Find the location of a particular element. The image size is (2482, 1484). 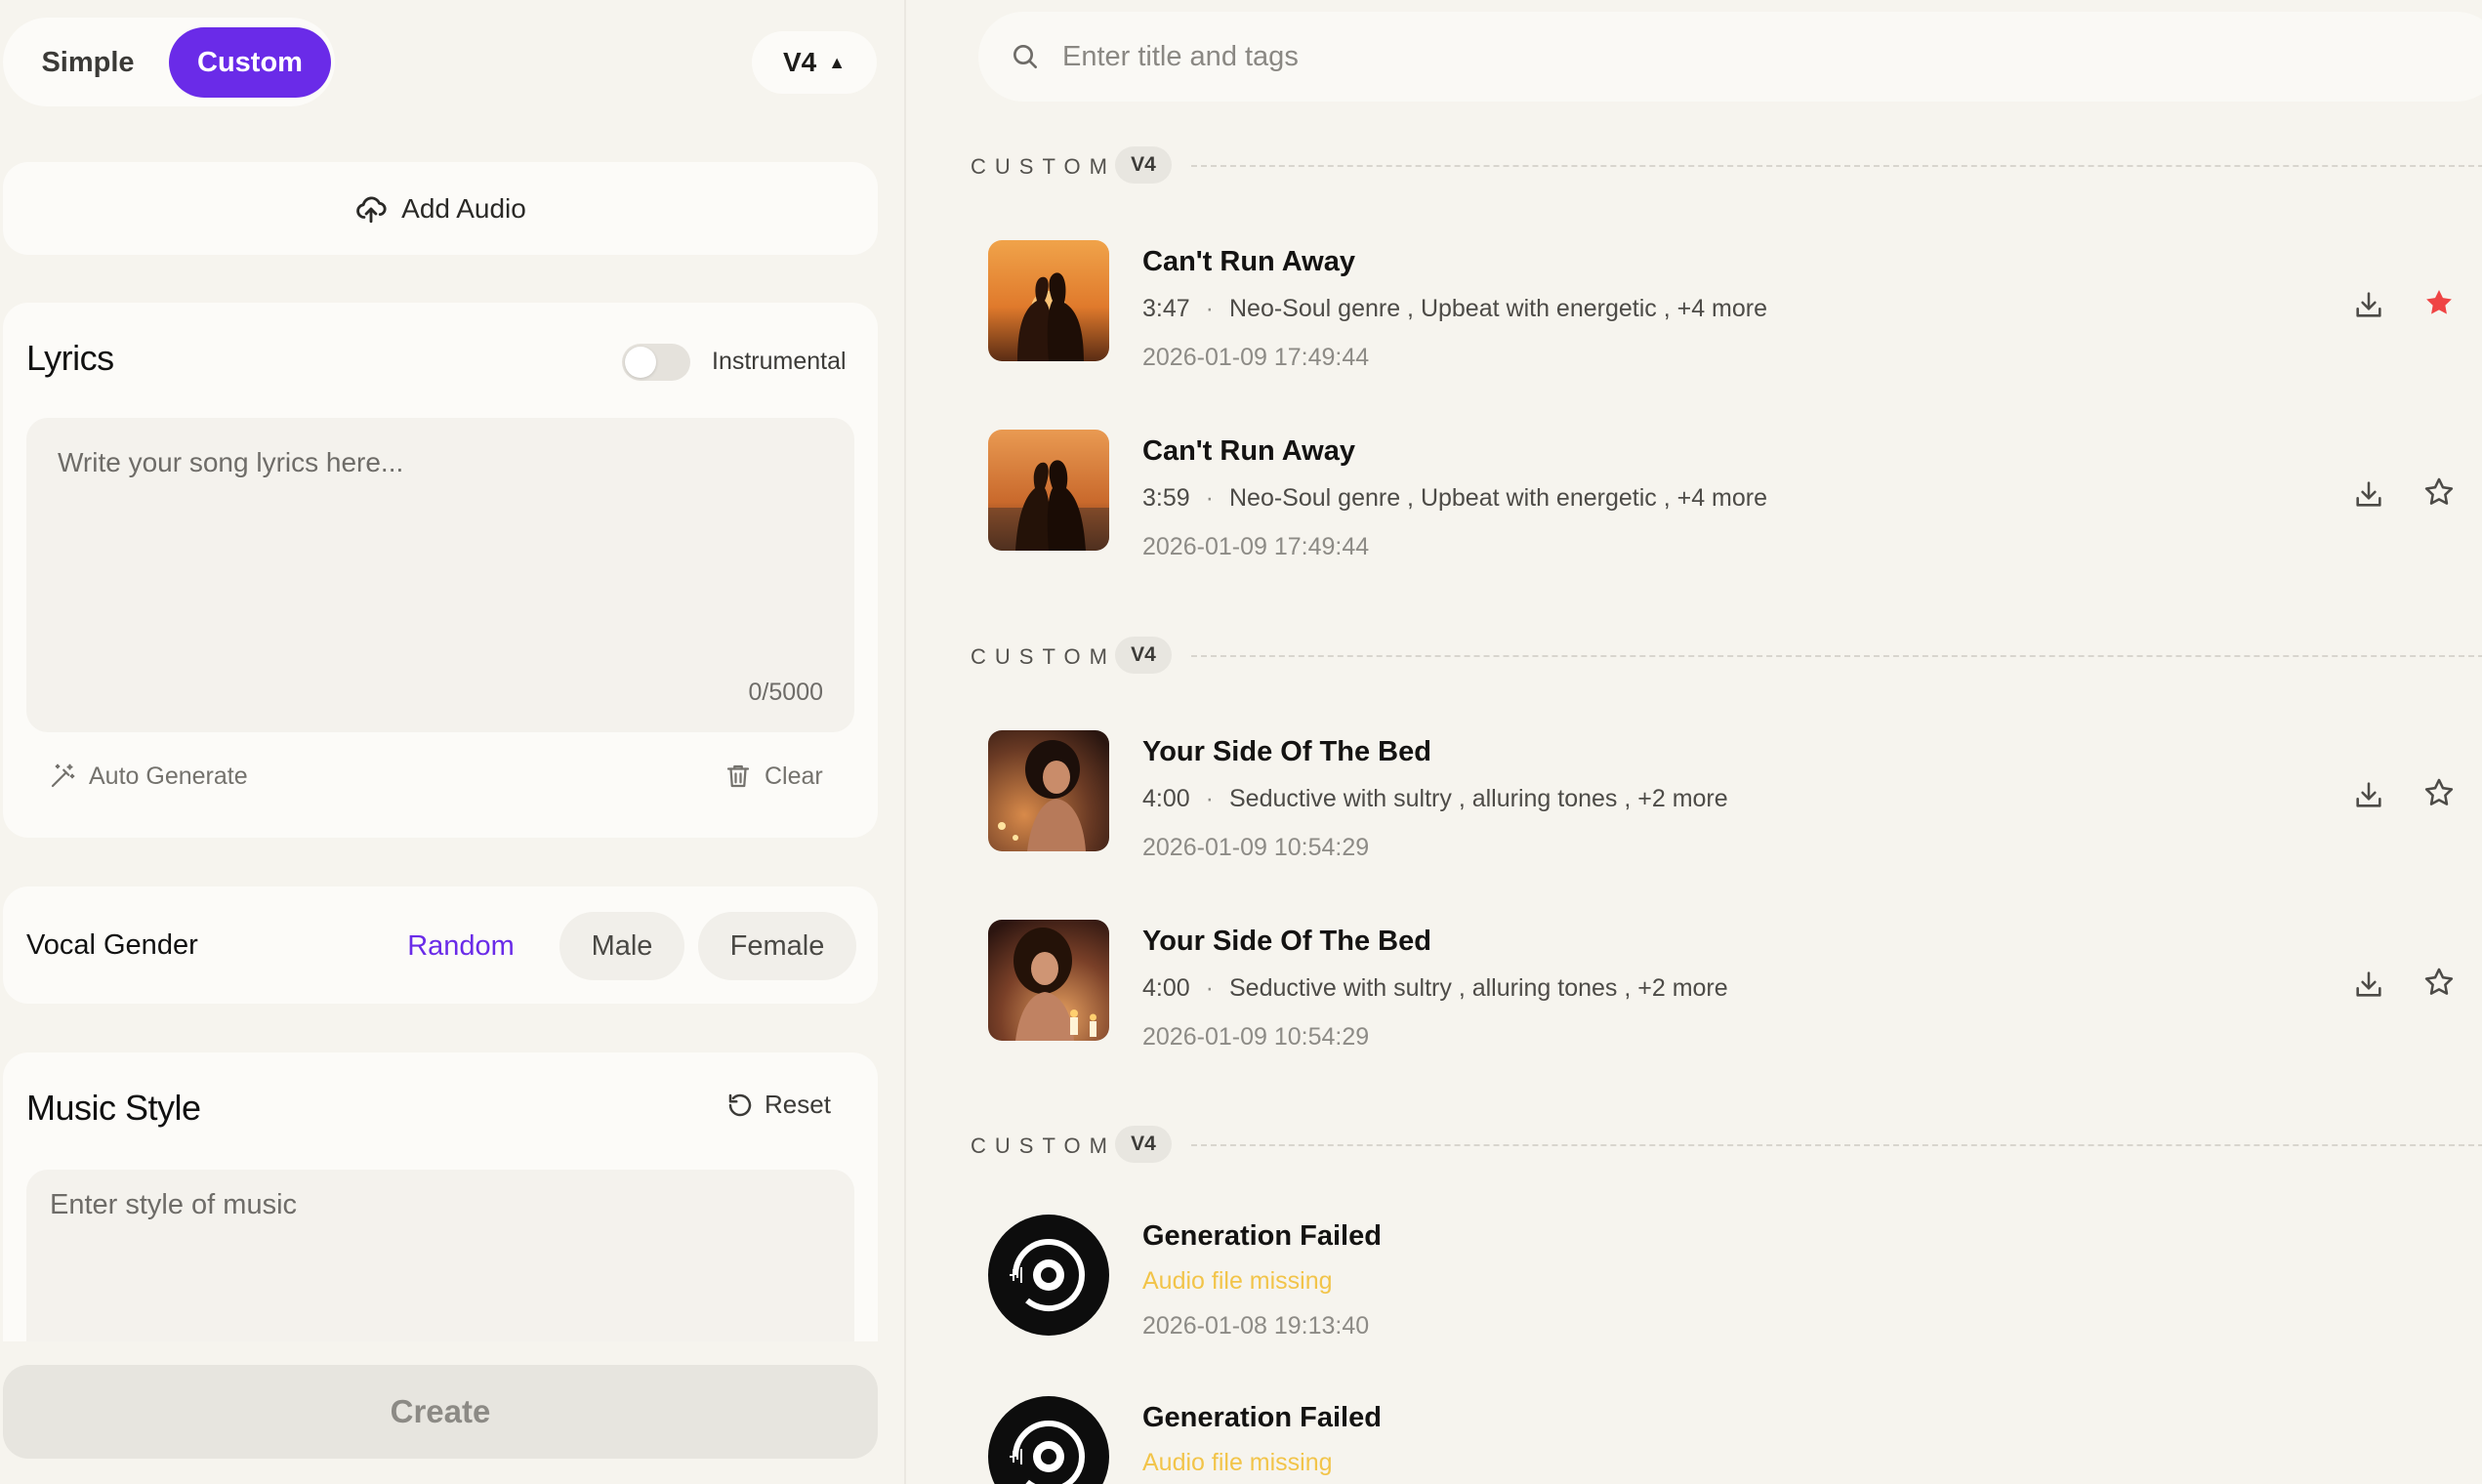

song-date: 2026-01-08 19:13:40 is located at coordinates (1256, 1326).